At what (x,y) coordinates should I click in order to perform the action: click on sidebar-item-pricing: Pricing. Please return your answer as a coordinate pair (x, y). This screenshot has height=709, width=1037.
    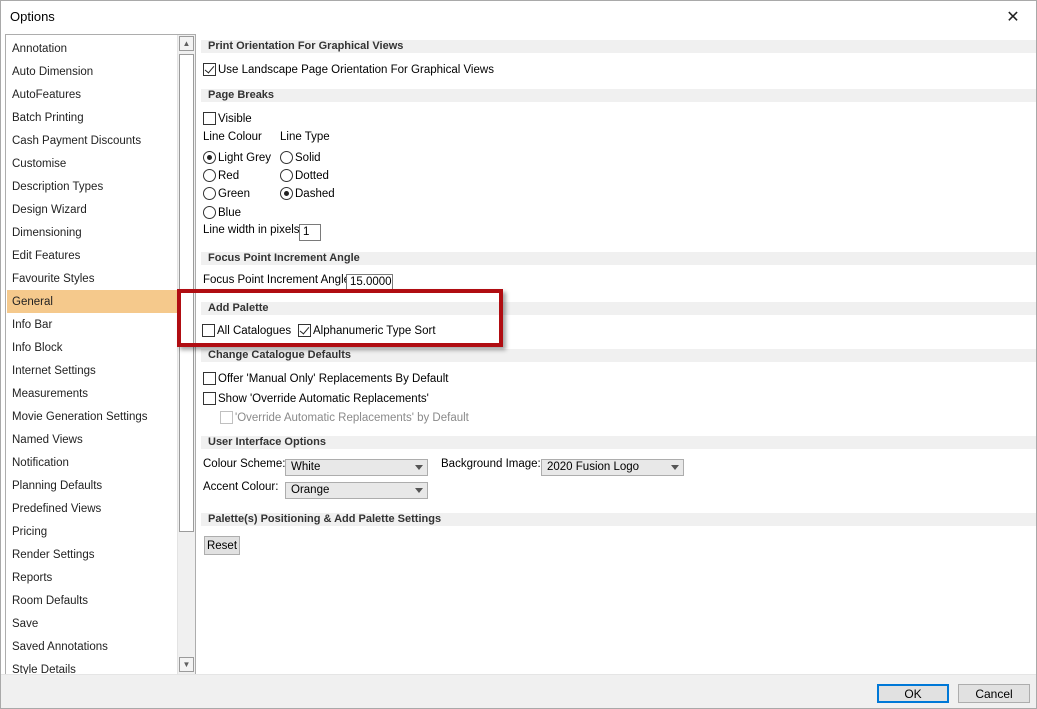
    Looking at the image, I should click on (92, 531).